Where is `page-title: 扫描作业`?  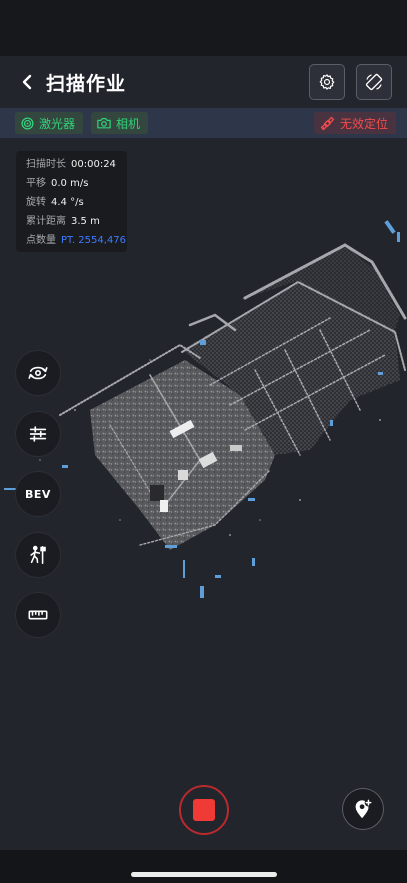
page-title: 扫描作业 is located at coordinates (86, 84).